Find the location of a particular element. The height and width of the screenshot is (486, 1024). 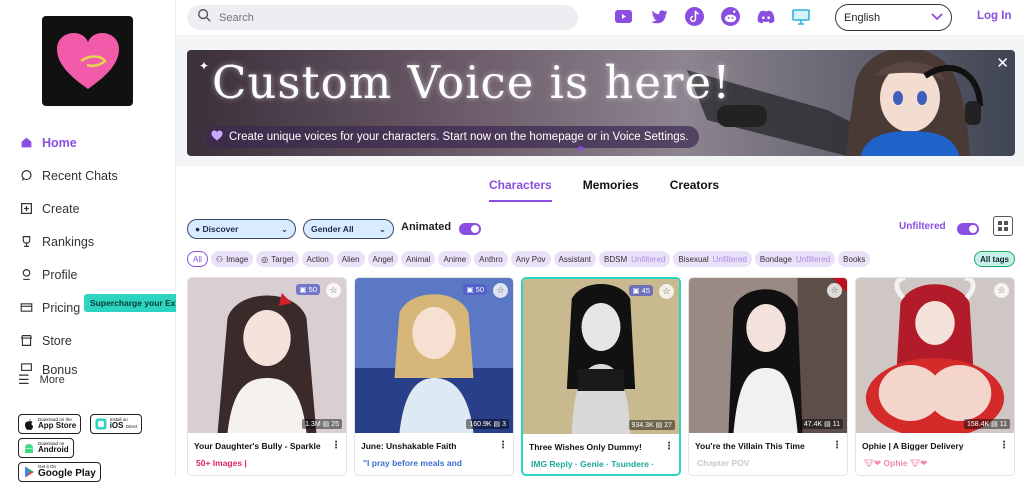

chevron-down-icon is located at coordinates (937, 18).